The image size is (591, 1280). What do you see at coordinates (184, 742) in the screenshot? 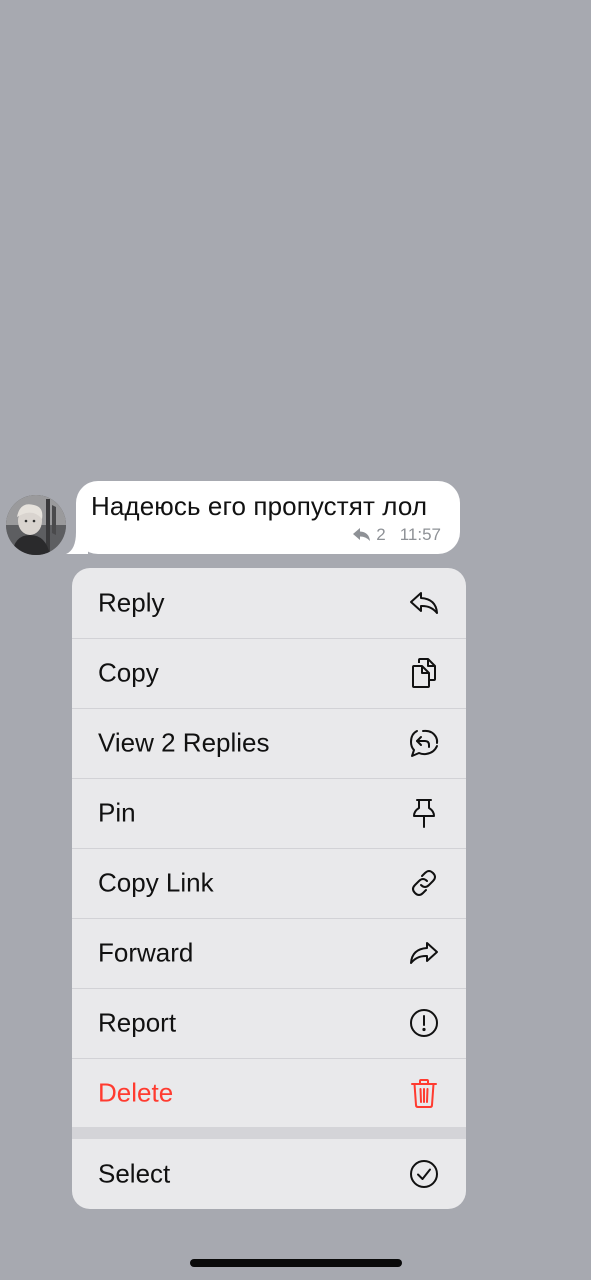
I see `menu-item-label: View 2 Replies` at bounding box center [184, 742].